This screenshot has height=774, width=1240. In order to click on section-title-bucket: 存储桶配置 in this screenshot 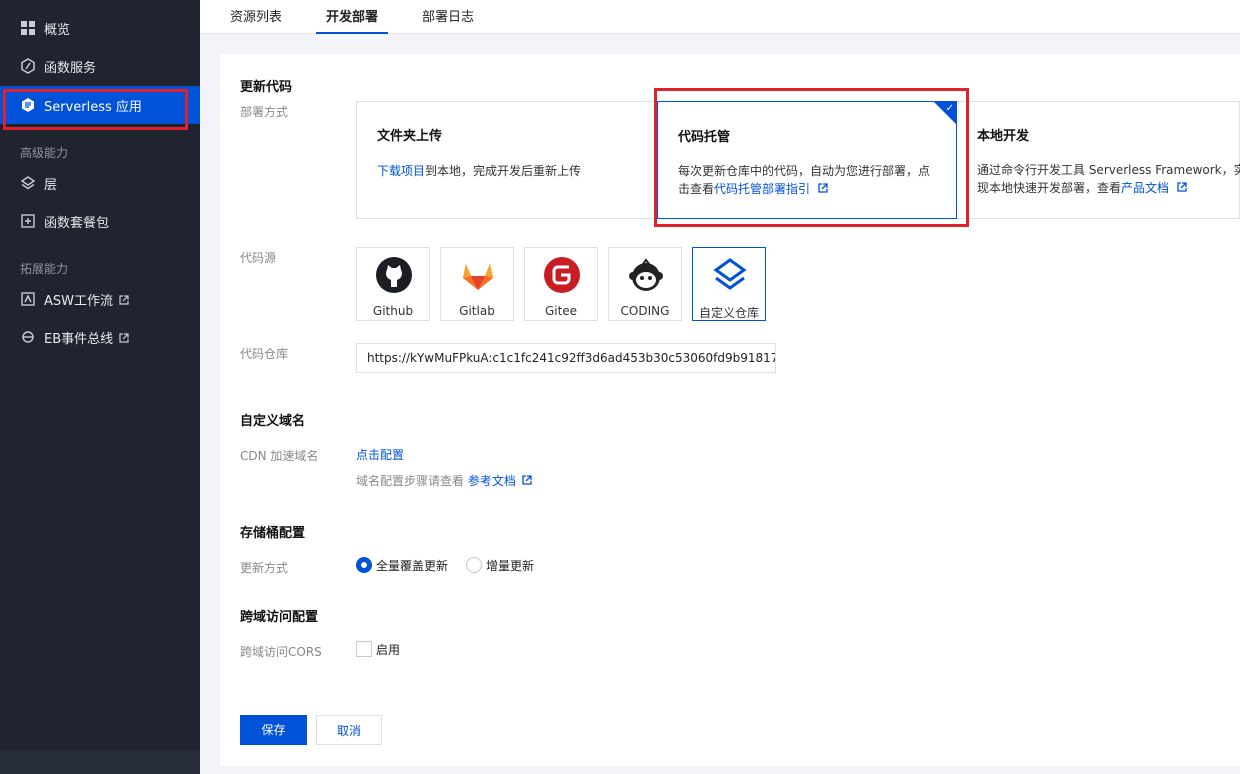, I will do `click(273, 533)`.